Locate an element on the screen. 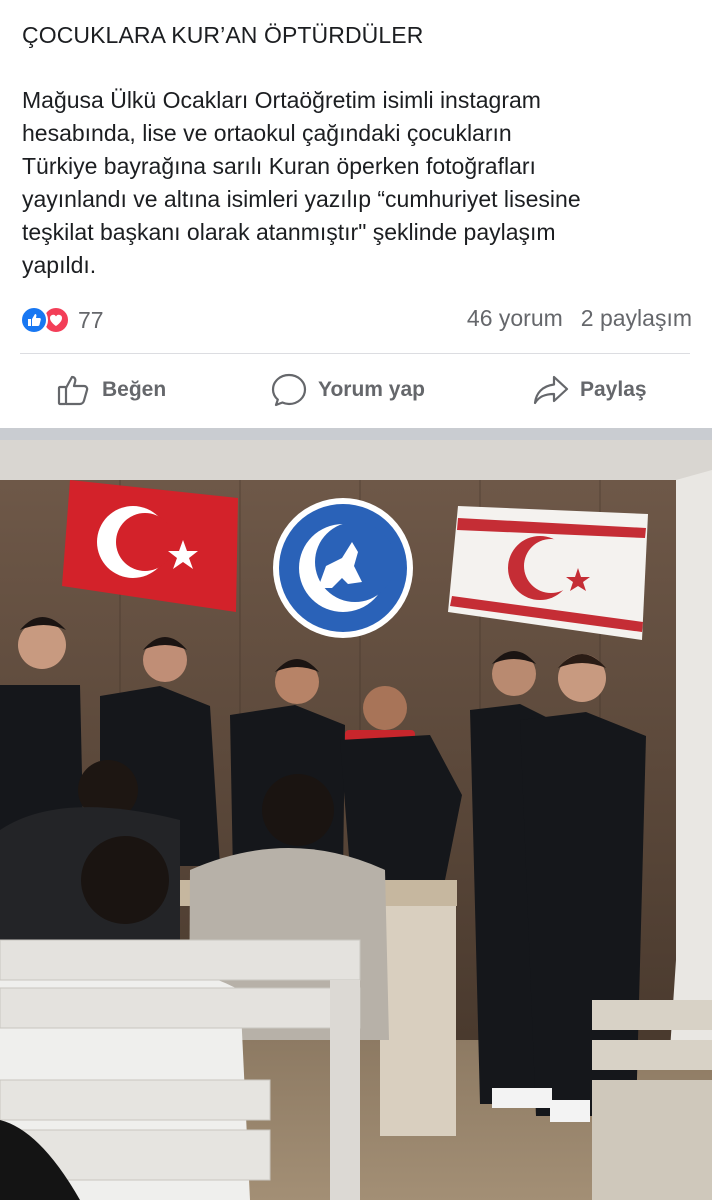  reaction-count: 77 is located at coordinates (91, 319).